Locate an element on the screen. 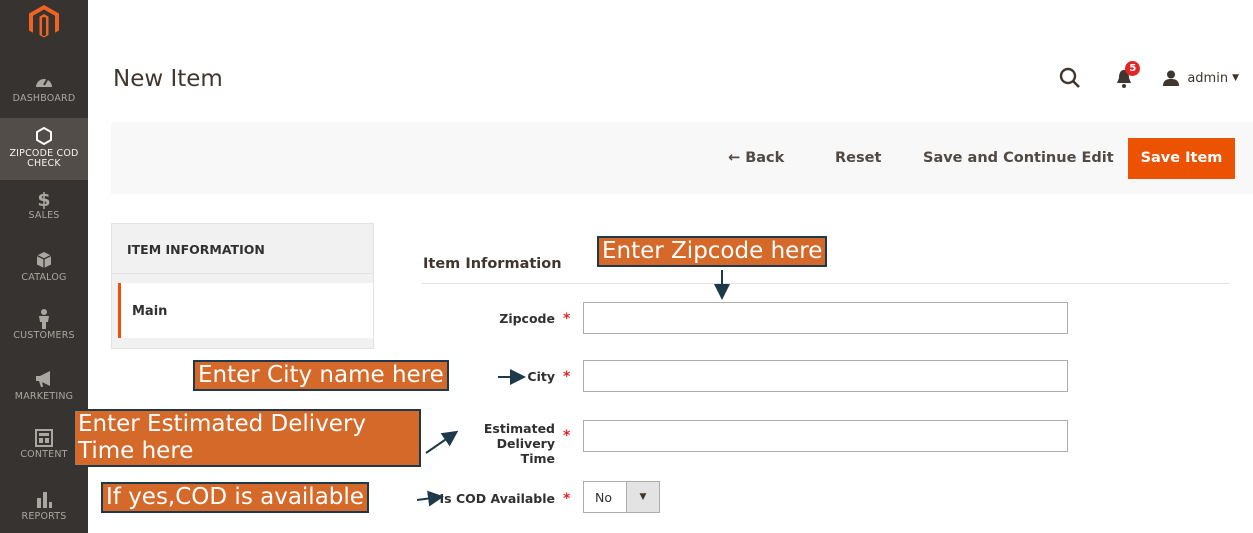 This screenshot has height=533, width=1253. estimated-delivery-arrow is located at coordinates (442, 442).